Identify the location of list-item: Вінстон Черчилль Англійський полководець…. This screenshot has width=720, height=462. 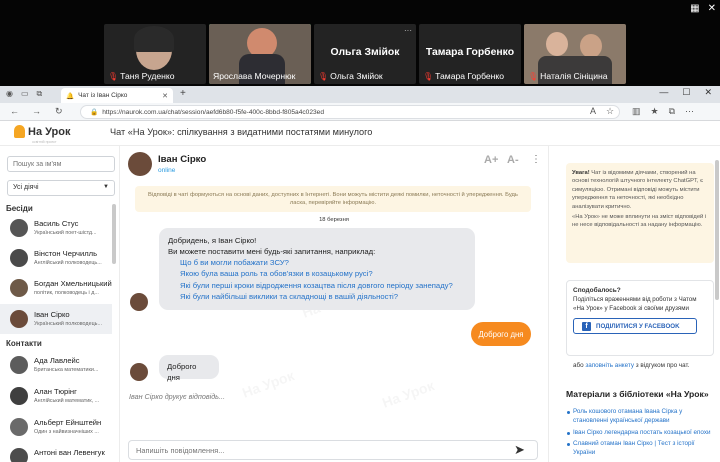
(56, 258).